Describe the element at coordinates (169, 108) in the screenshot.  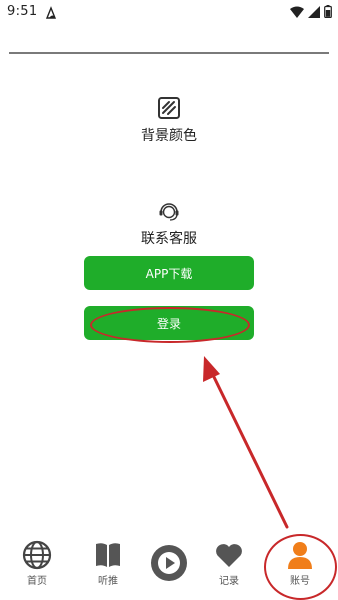
I see `palette-icon` at that location.